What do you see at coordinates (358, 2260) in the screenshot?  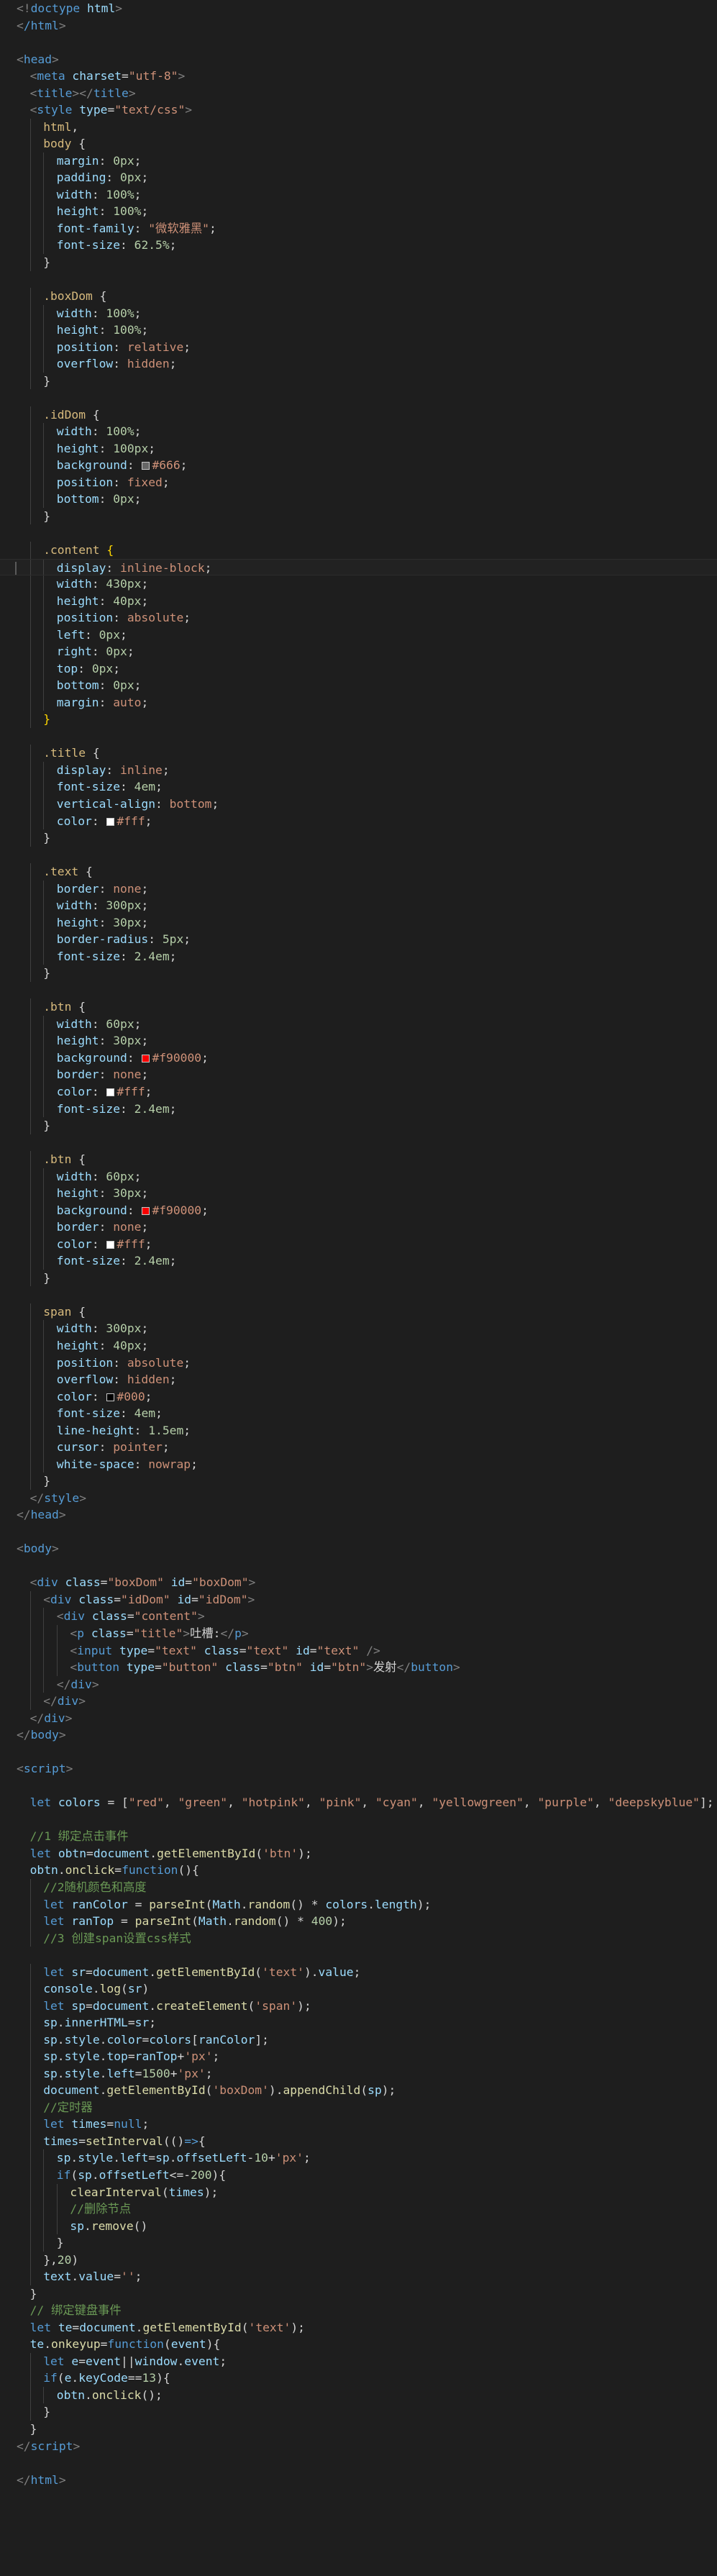 I see `code-line: },20)` at bounding box center [358, 2260].